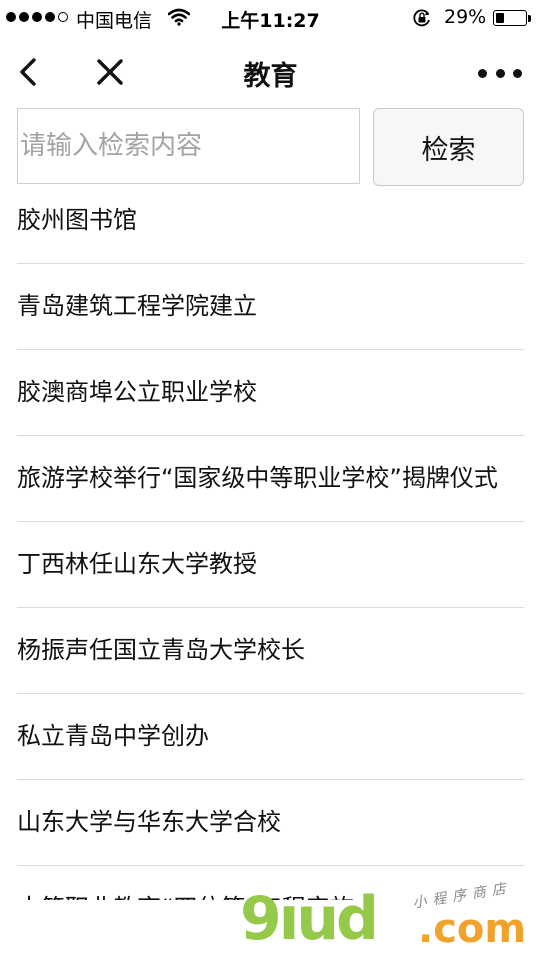 This screenshot has height=960, width=541. I want to click on more-button, so click(500, 73).